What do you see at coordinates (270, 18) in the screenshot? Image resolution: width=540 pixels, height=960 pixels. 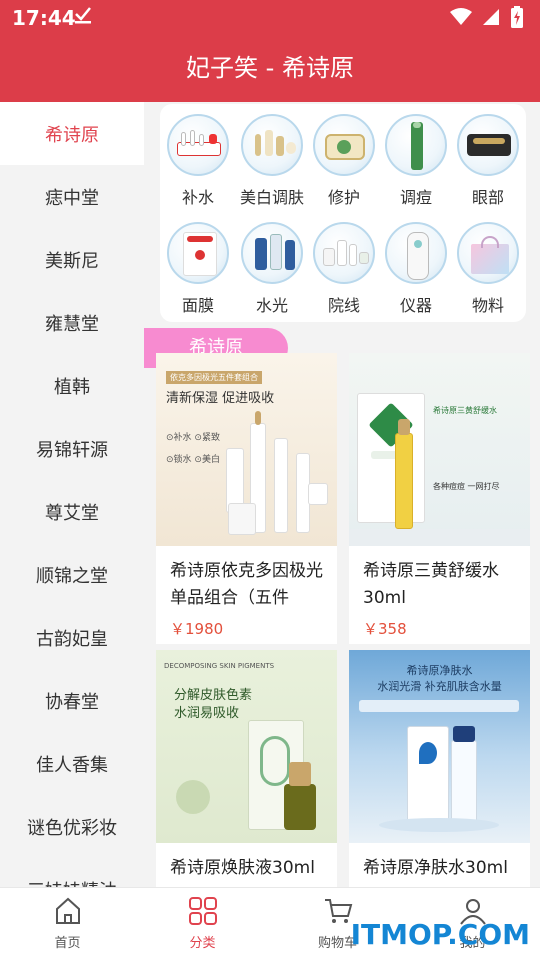 I see `status-bar: 17:44` at bounding box center [270, 18].